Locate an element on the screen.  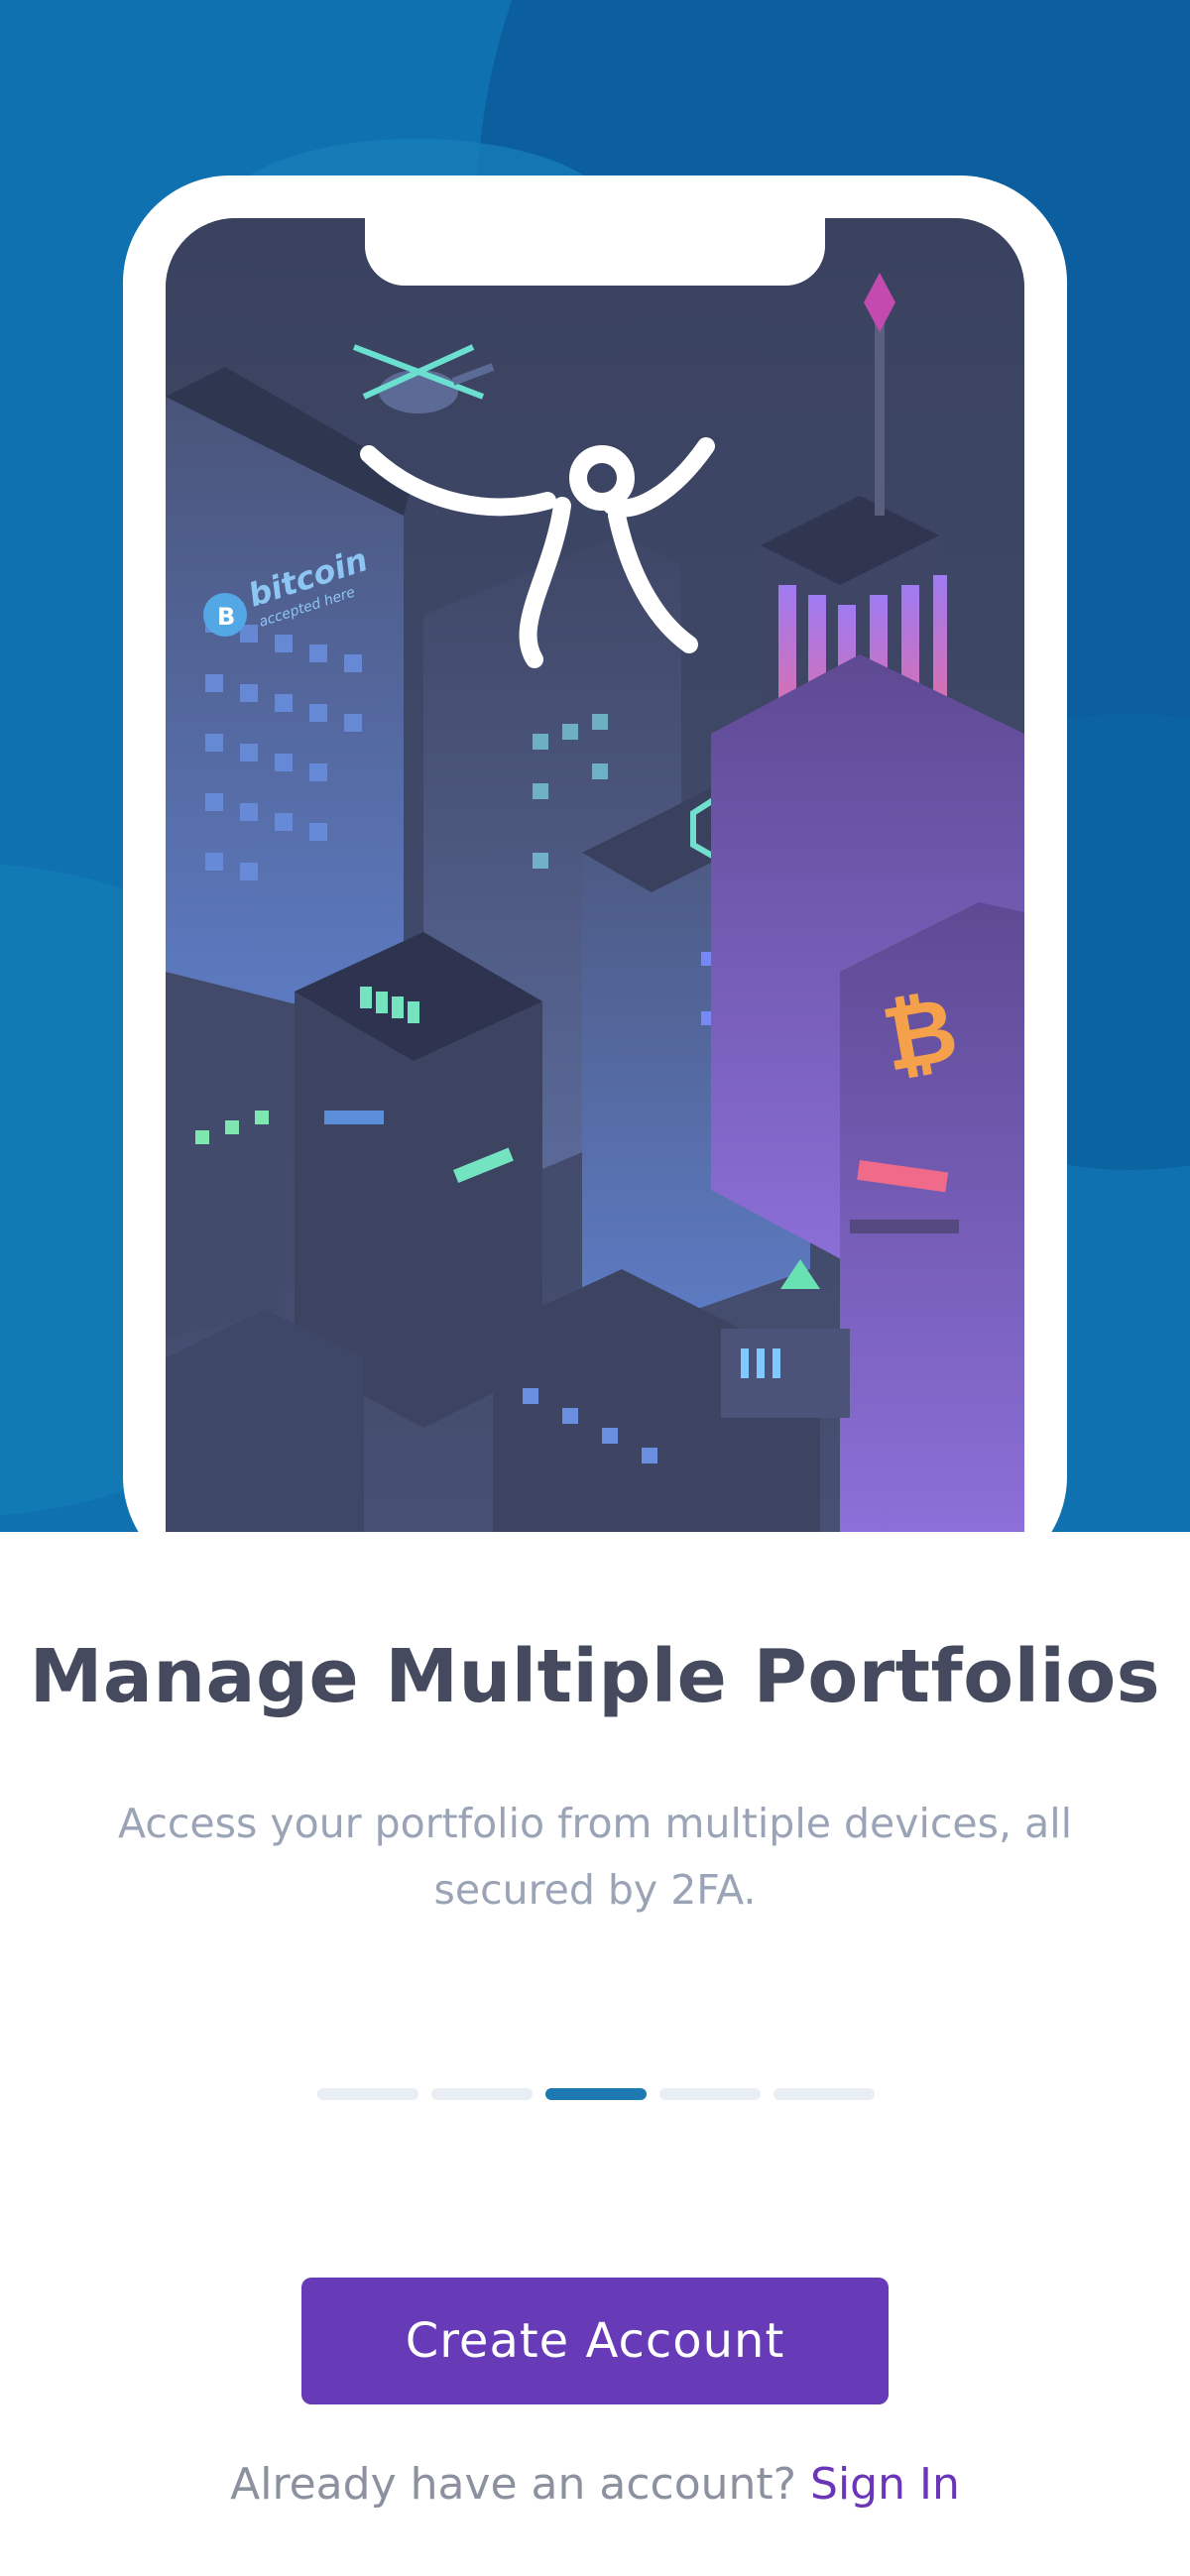
signin-prompt: Already have an account? is located at coordinates (520, 2484).